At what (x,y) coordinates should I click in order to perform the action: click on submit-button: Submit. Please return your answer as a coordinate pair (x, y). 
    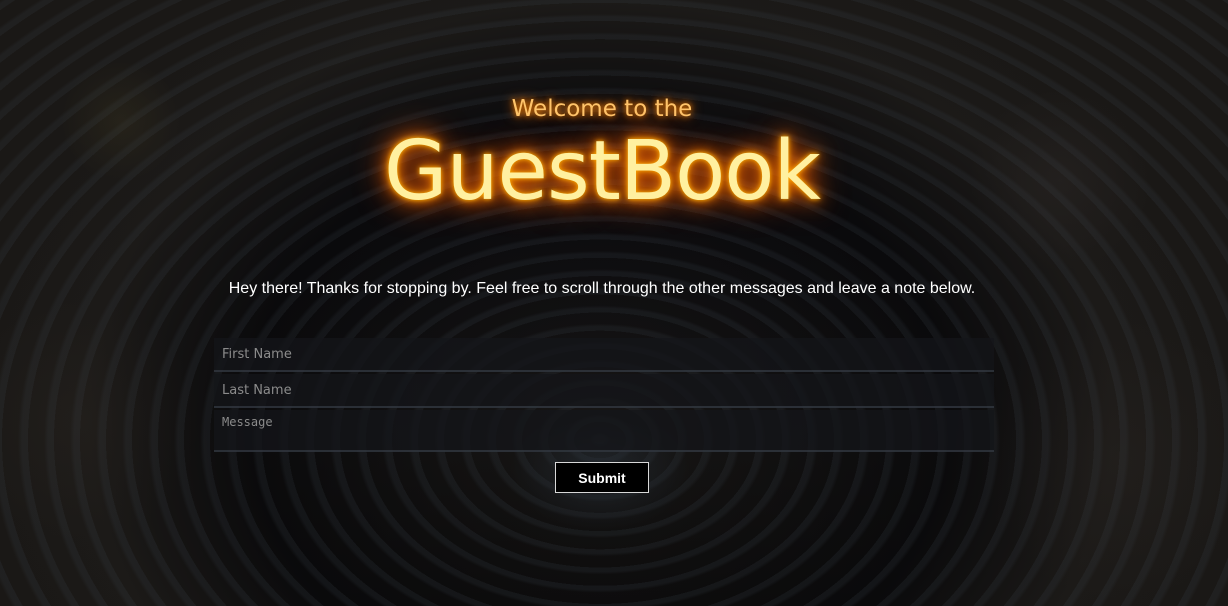
    Looking at the image, I should click on (602, 477).